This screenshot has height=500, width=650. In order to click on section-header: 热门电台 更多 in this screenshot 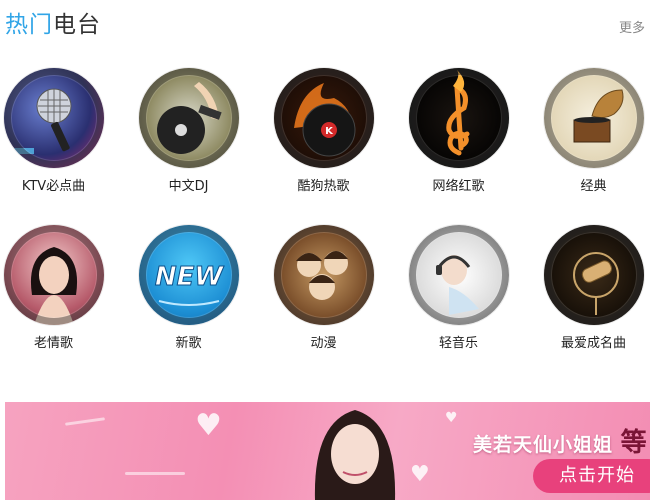, I will do `click(325, 25)`.